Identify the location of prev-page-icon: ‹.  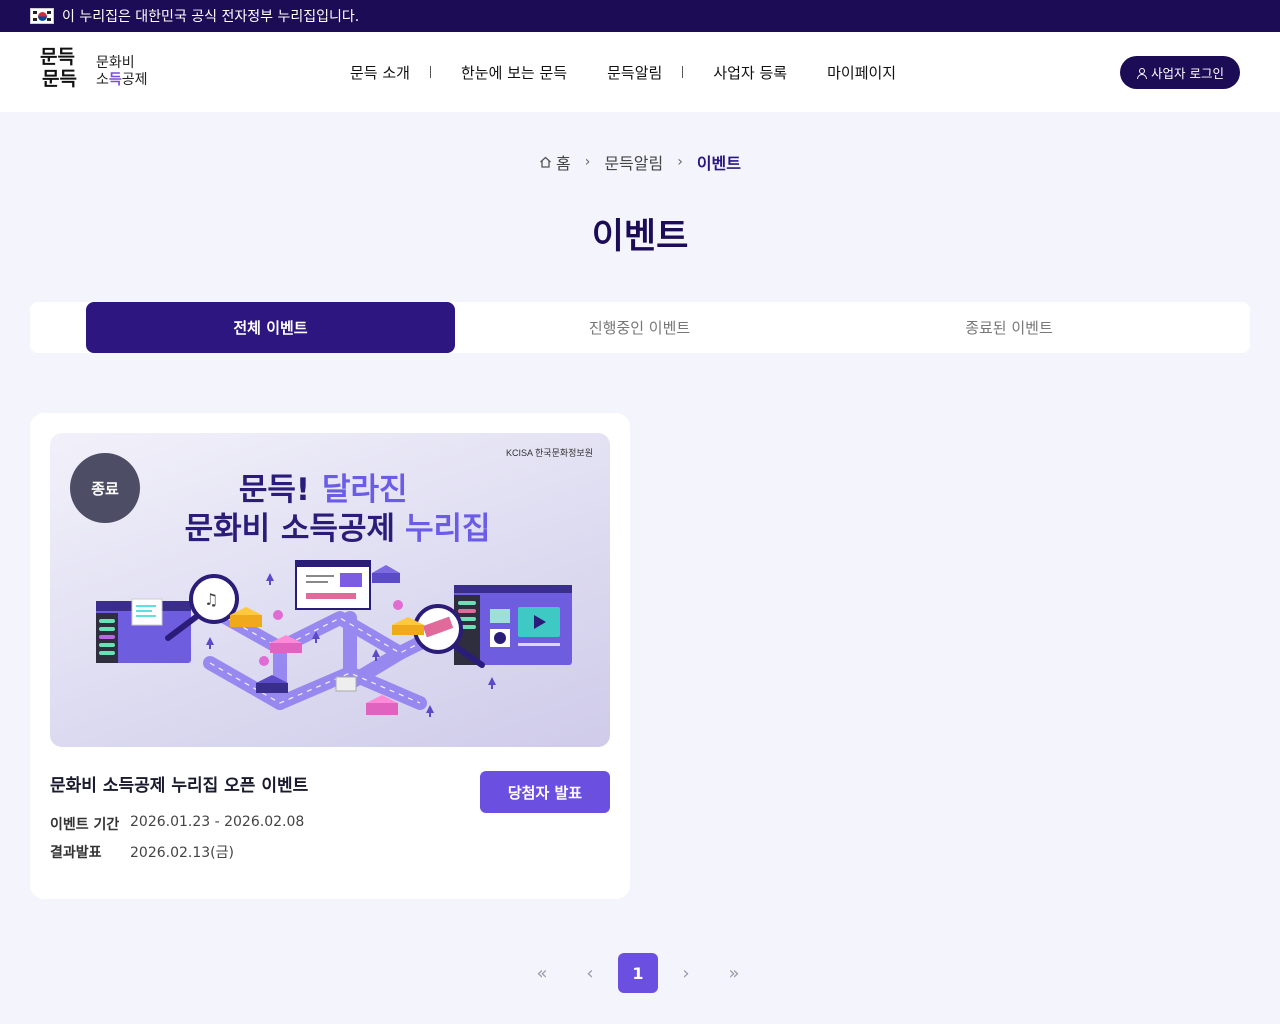
(590, 973).